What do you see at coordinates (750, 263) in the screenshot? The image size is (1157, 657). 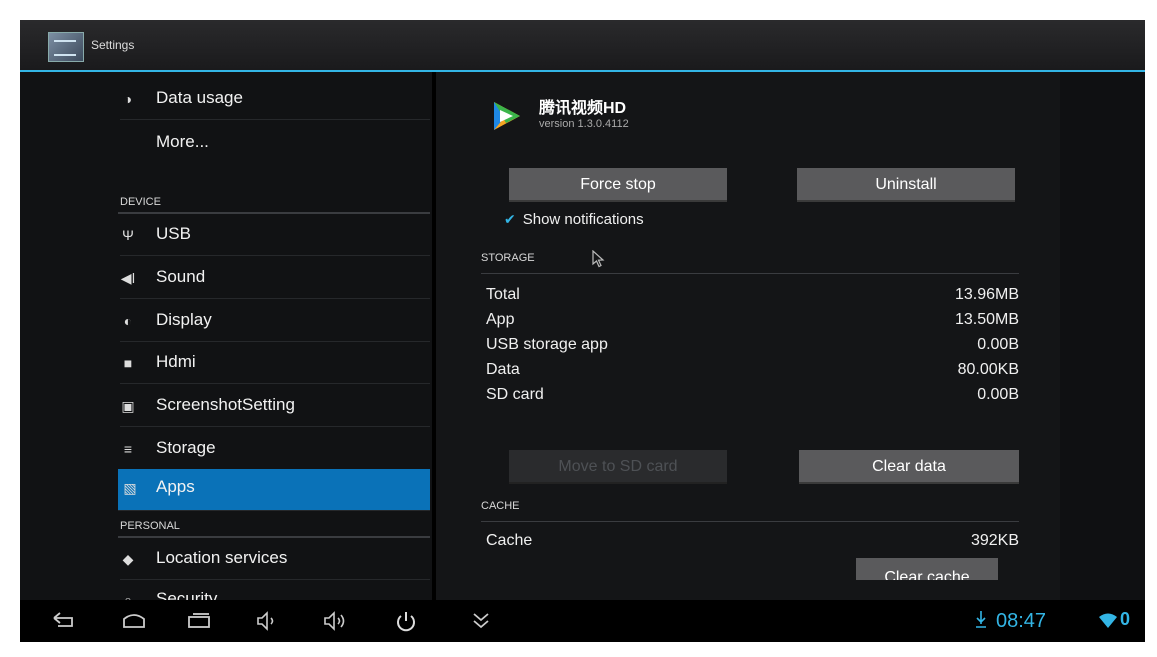 I see `section-header-storage: STORAGE` at bounding box center [750, 263].